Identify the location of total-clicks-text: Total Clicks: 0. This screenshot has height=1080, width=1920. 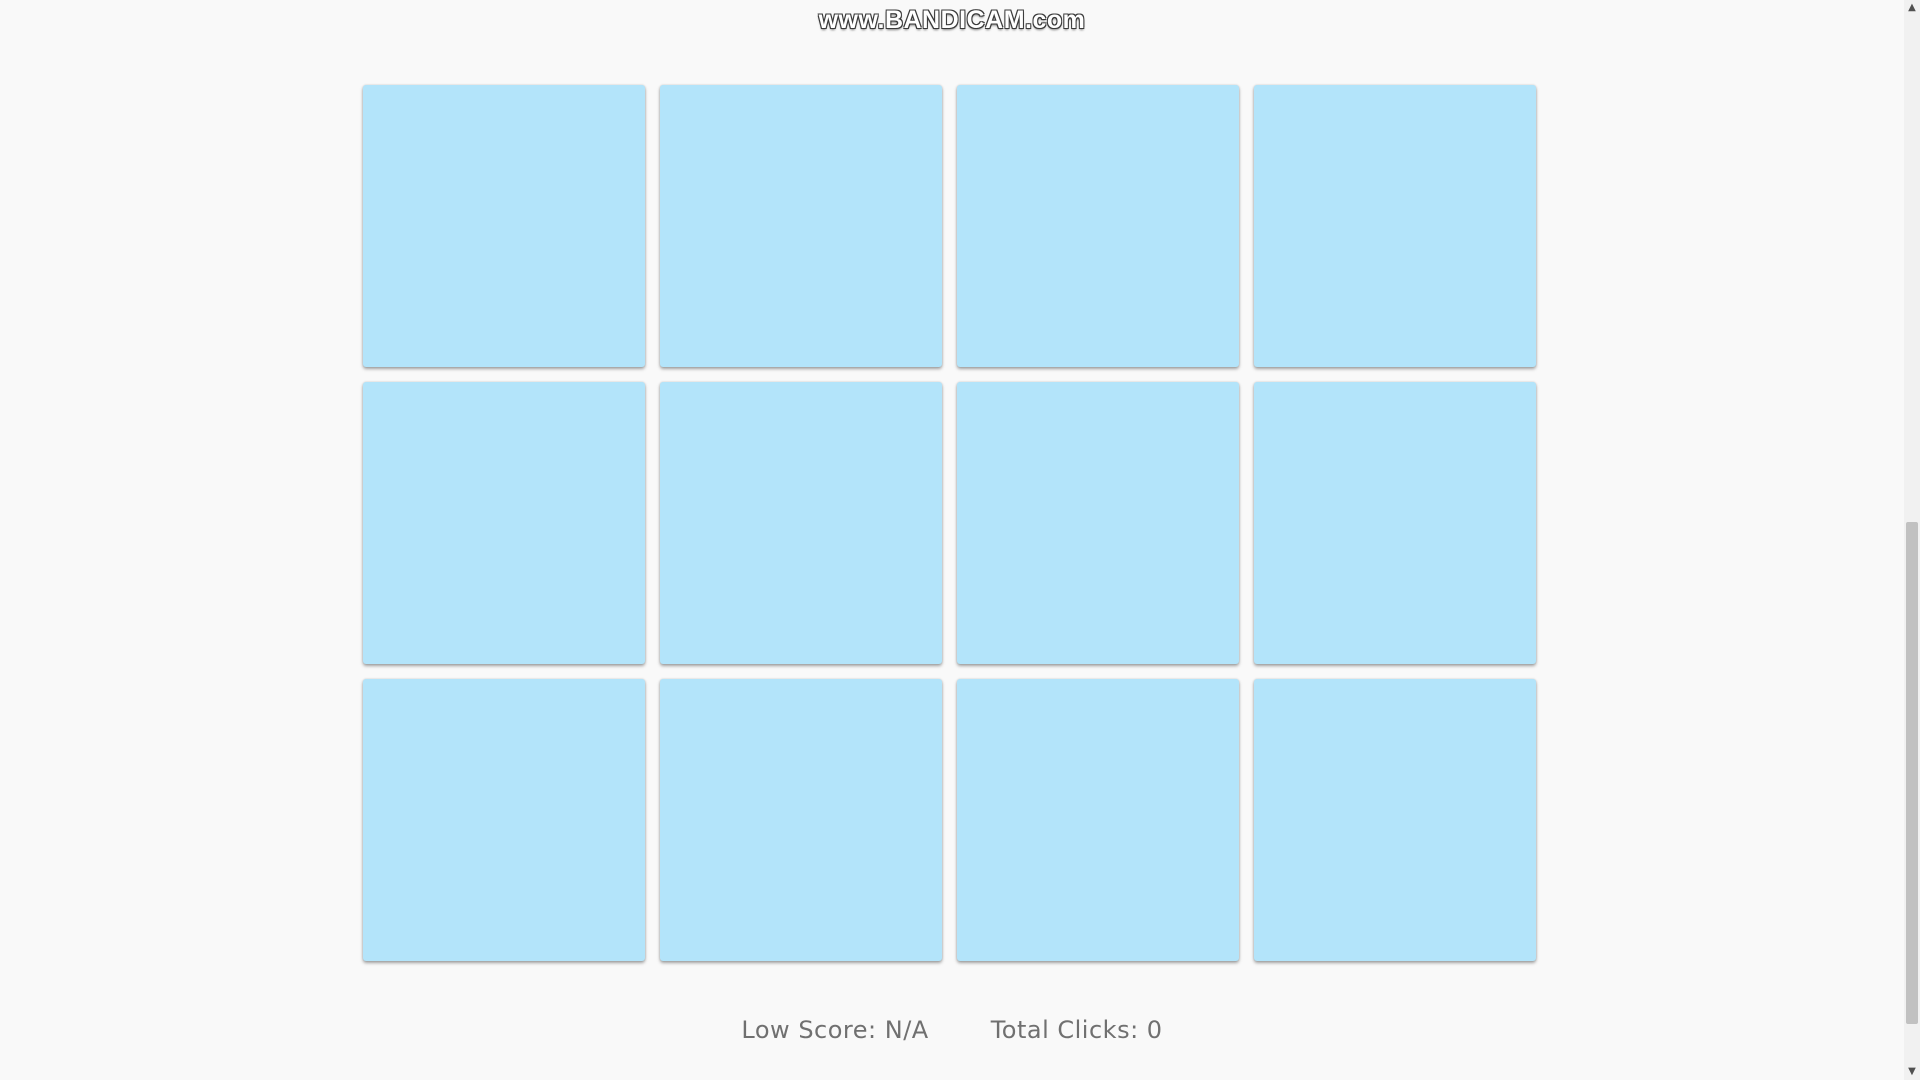
(1076, 1030).